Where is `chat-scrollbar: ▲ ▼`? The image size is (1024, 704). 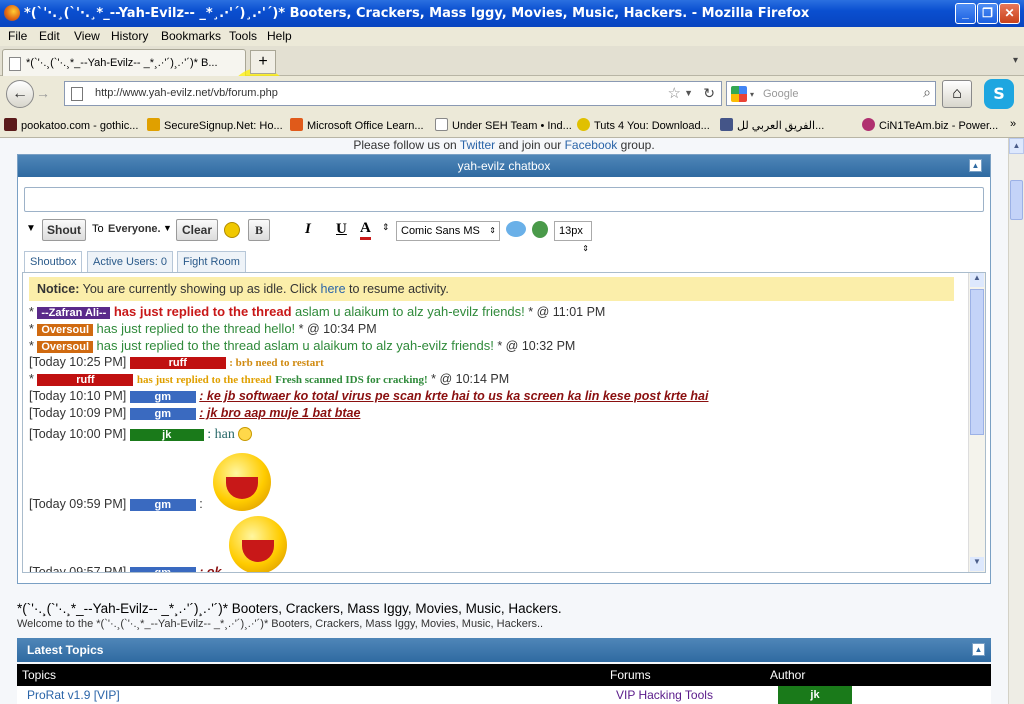
chat-scrollbar: ▲ ▼ is located at coordinates (976, 422).